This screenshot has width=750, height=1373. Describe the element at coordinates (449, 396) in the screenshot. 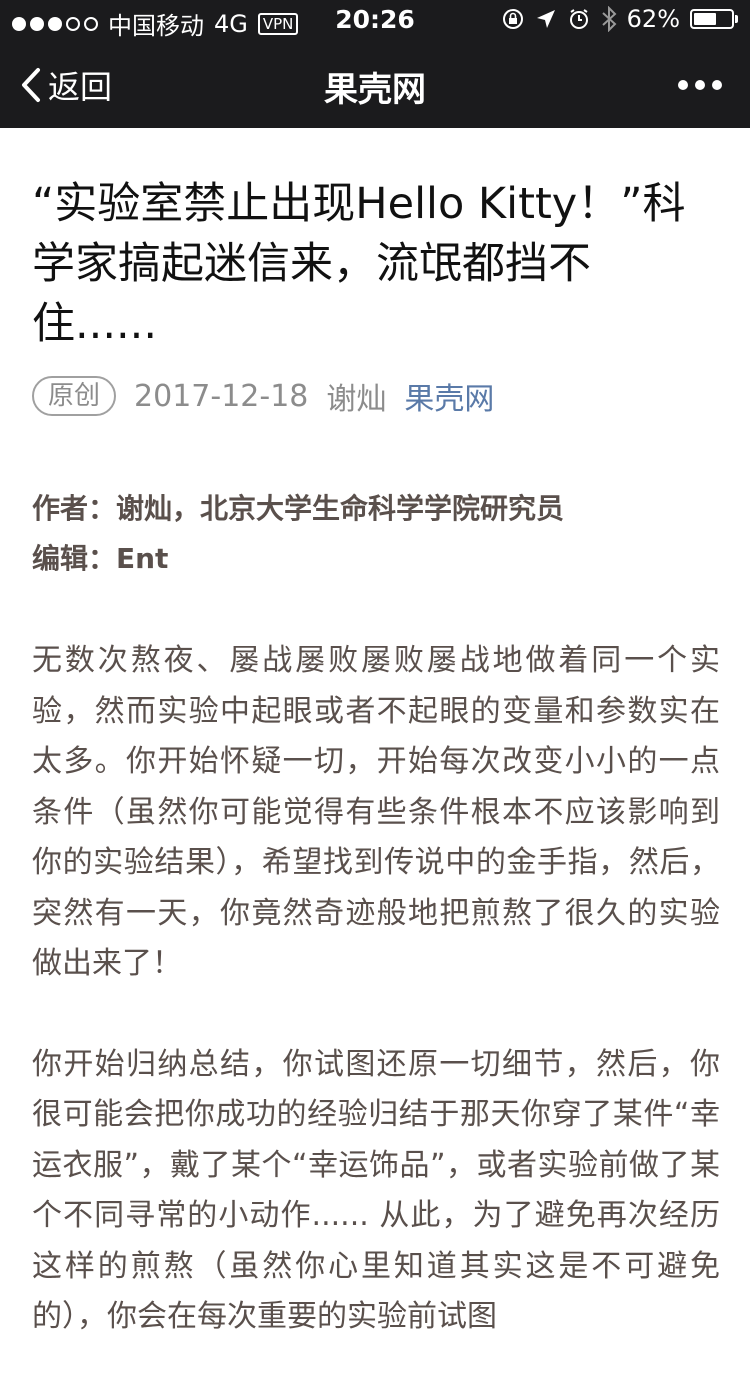

I see `source-link: 果壳网` at that location.